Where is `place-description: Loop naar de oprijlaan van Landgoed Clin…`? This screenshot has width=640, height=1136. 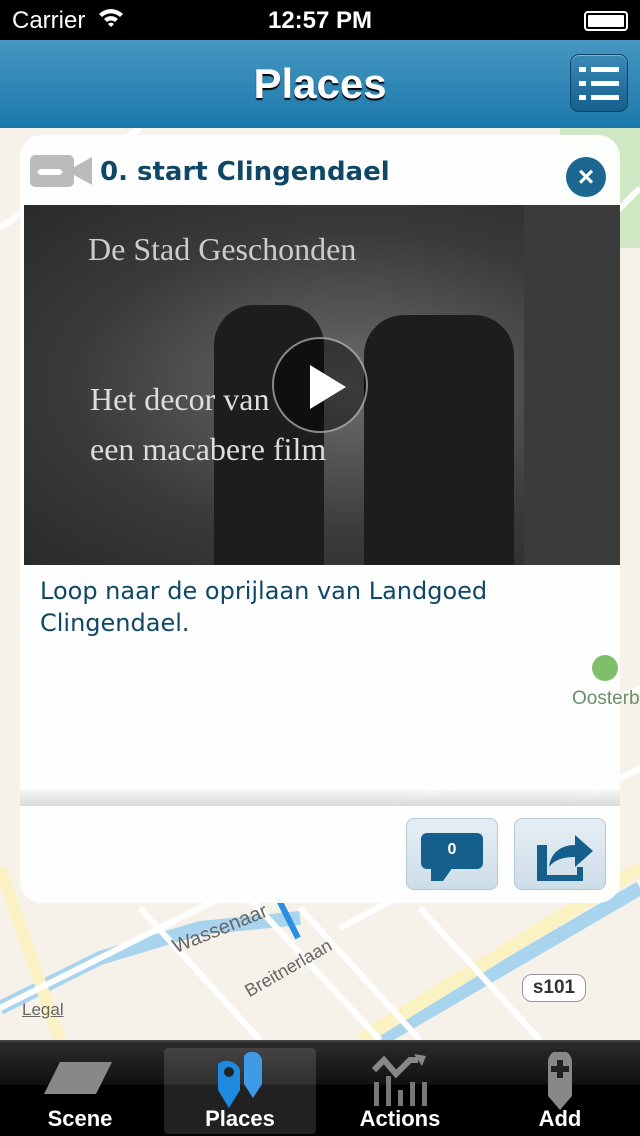
place-description: Loop naar de oprijlaan van Landgoed Clin… is located at coordinates (264, 607).